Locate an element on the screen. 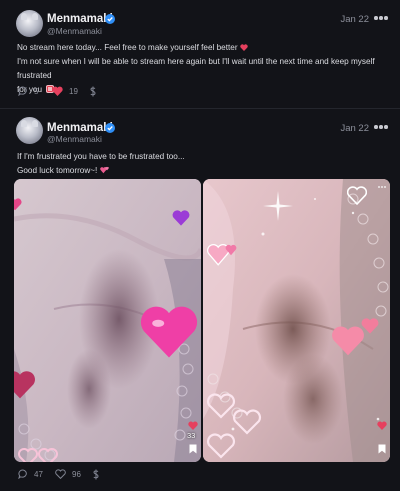 This screenshot has width=400, height=491. comment-count: 47 is located at coordinates (38, 474).